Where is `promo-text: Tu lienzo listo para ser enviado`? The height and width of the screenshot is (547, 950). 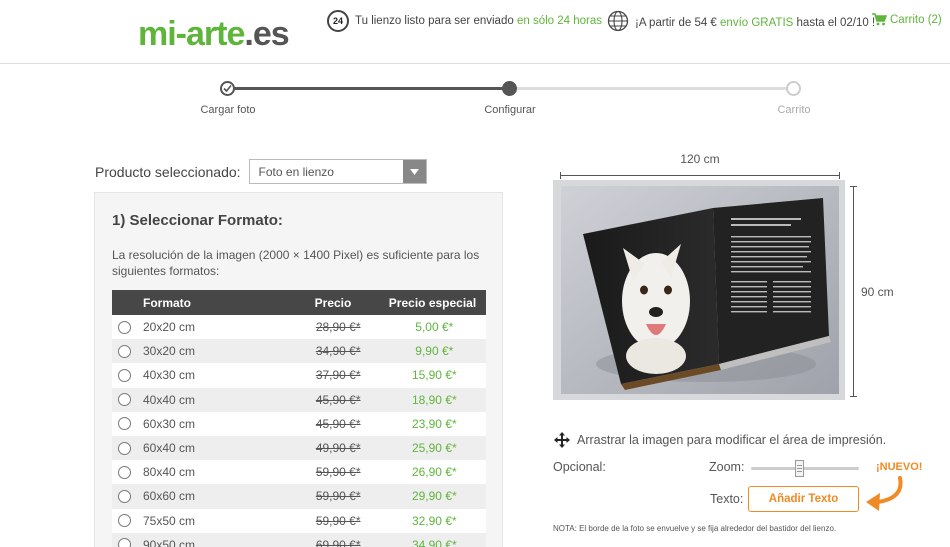
promo-text: Tu lienzo listo para ser enviado is located at coordinates (434, 21).